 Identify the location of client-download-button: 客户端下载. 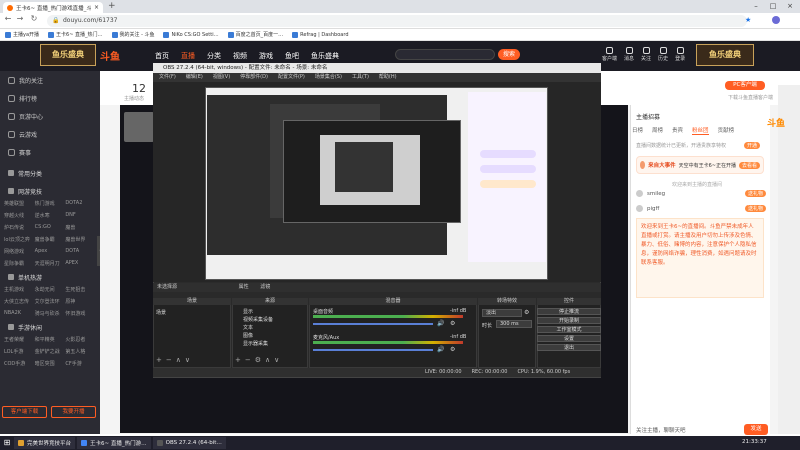
(24, 412).